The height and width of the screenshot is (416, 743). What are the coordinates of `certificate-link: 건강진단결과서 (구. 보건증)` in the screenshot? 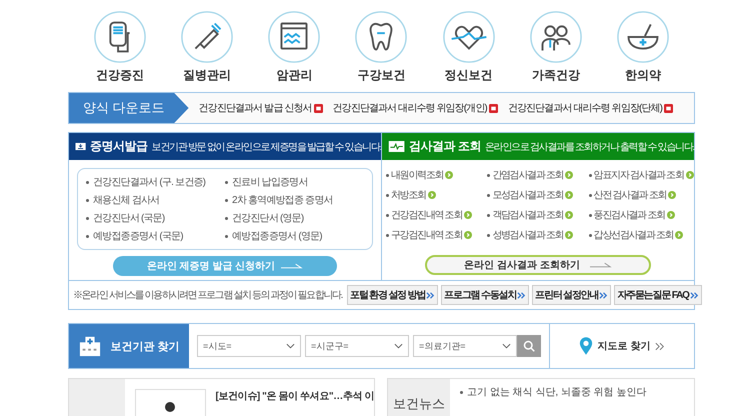 It's located at (149, 182).